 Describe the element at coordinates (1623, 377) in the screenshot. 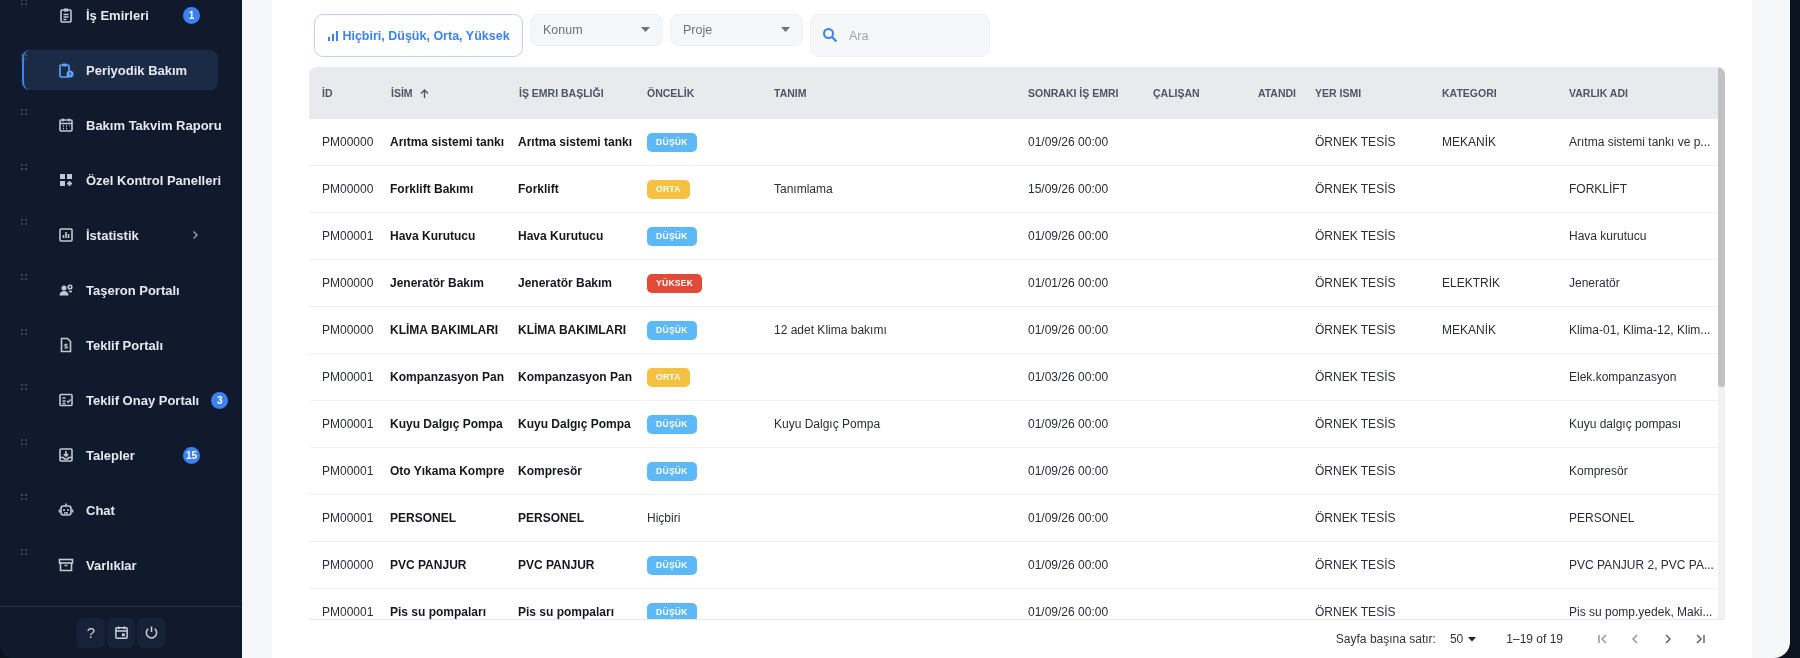

I see `table-cell-text: Elek.kompanzasyon` at that location.